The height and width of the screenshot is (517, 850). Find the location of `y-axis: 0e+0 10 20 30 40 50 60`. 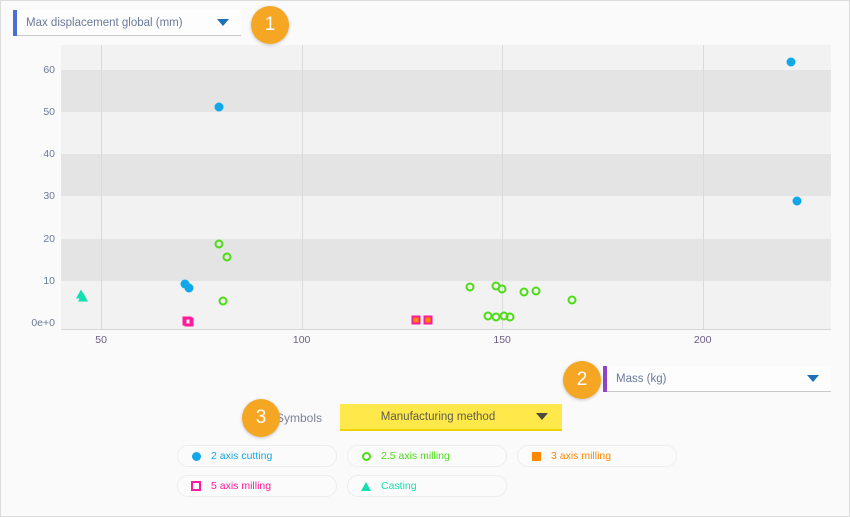

y-axis: 0e+0 10 20 30 40 50 60 is located at coordinates (42, 187).